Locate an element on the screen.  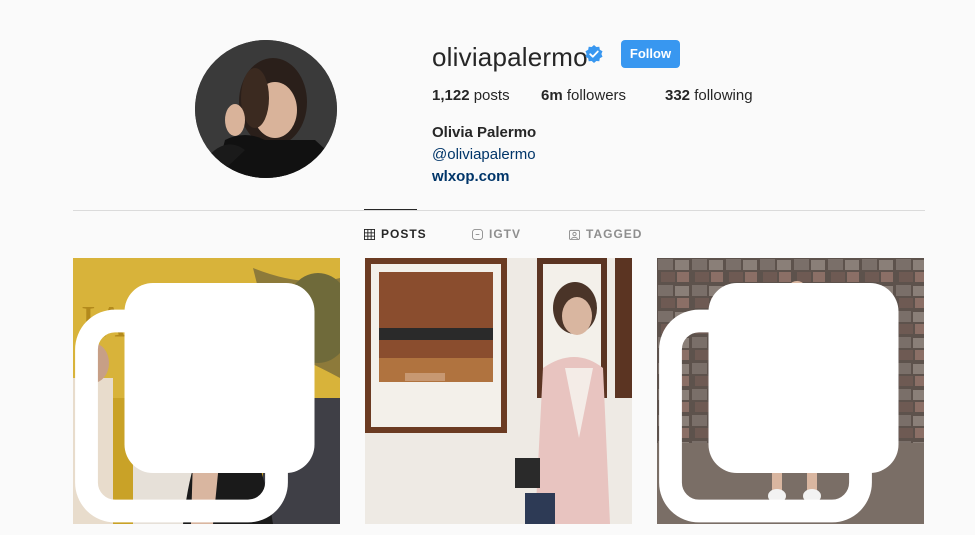
tab-posts: POSTS is located at coordinates (395, 234).